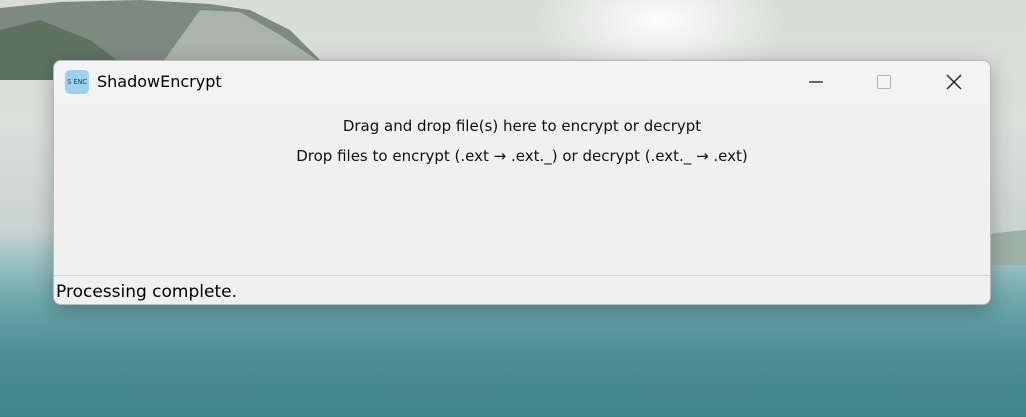  I want to click on maximize-button, so click(884, 82).